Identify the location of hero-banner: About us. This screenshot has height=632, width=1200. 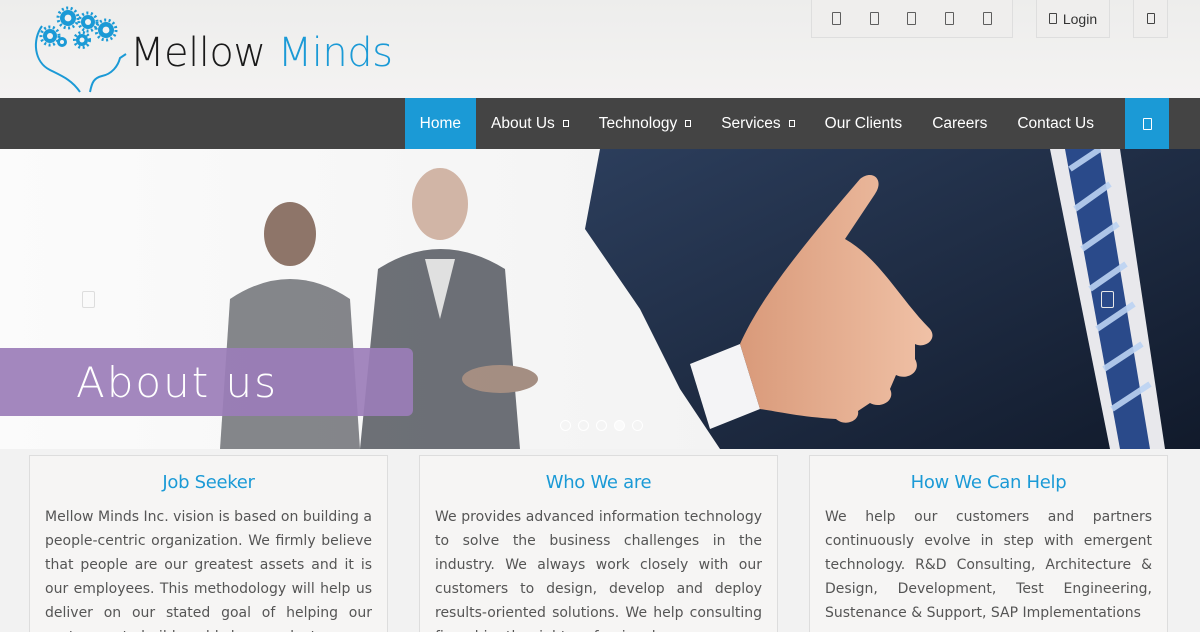
(206, 382).